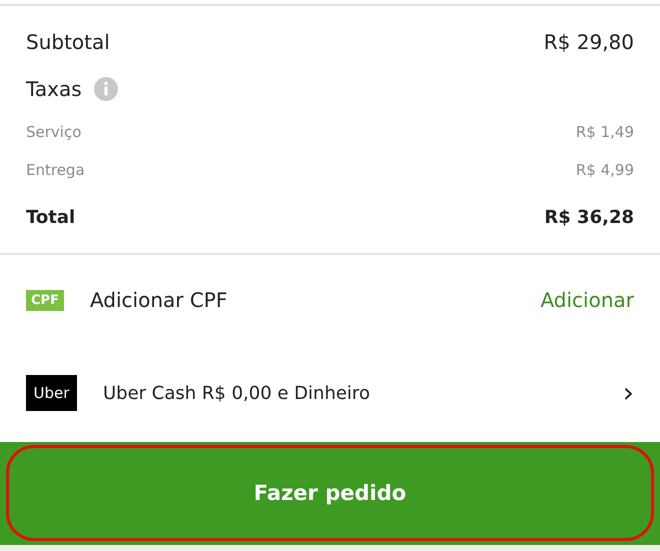  I want to click on fee-value: R$ 4,99, so click(605, 170).